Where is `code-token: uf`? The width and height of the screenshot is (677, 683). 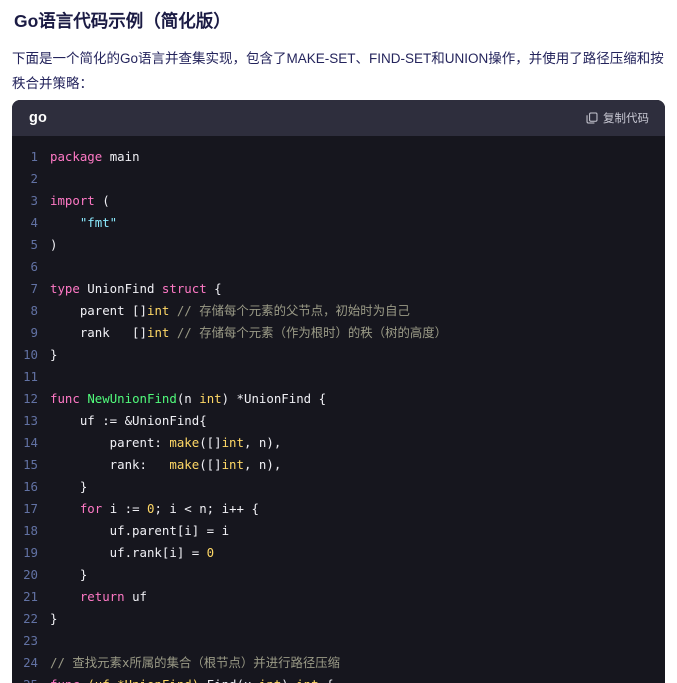 code-token: uf is located at coordinates (135, 596).